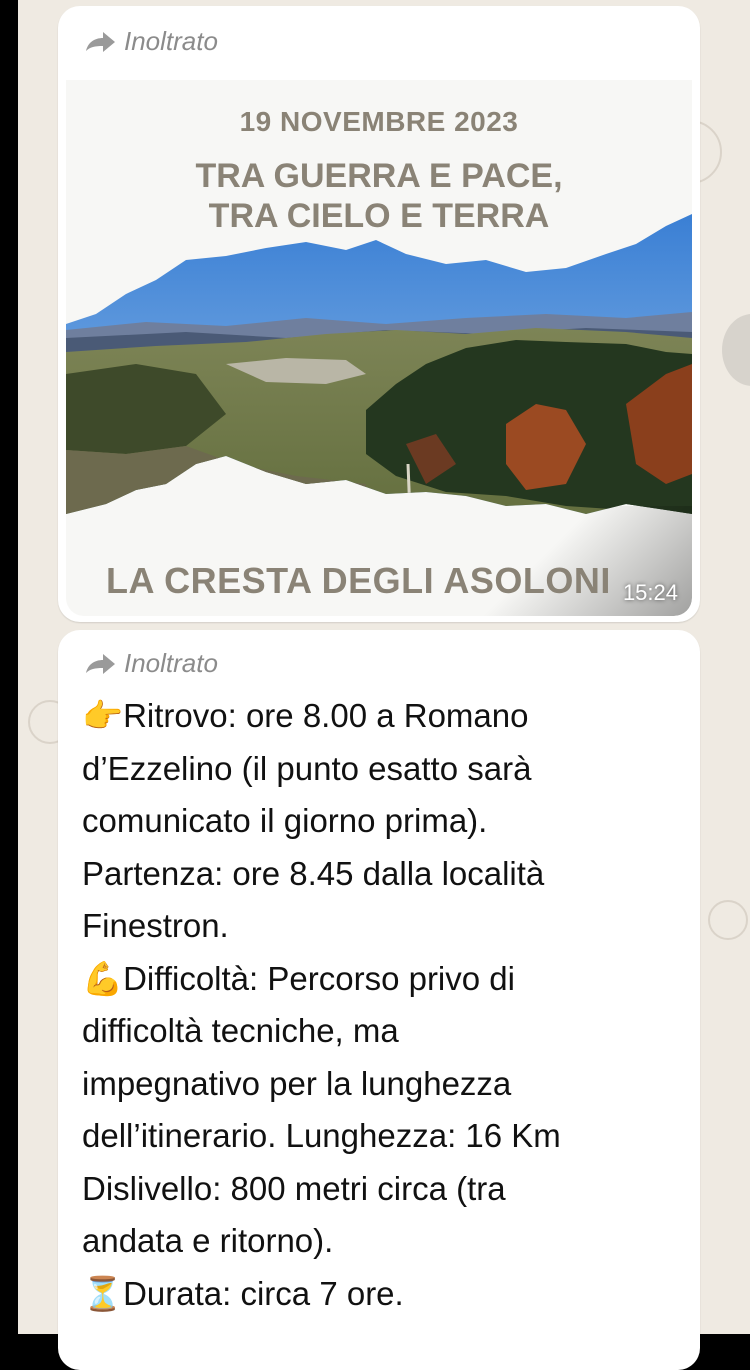 This screenshot has width=750, height=1370. What do you see at coordinates (379, 176) in the screenshot?
I see `flyer-title-line: TRA GUERRA E PACE,` at bounding box center [379, 176].